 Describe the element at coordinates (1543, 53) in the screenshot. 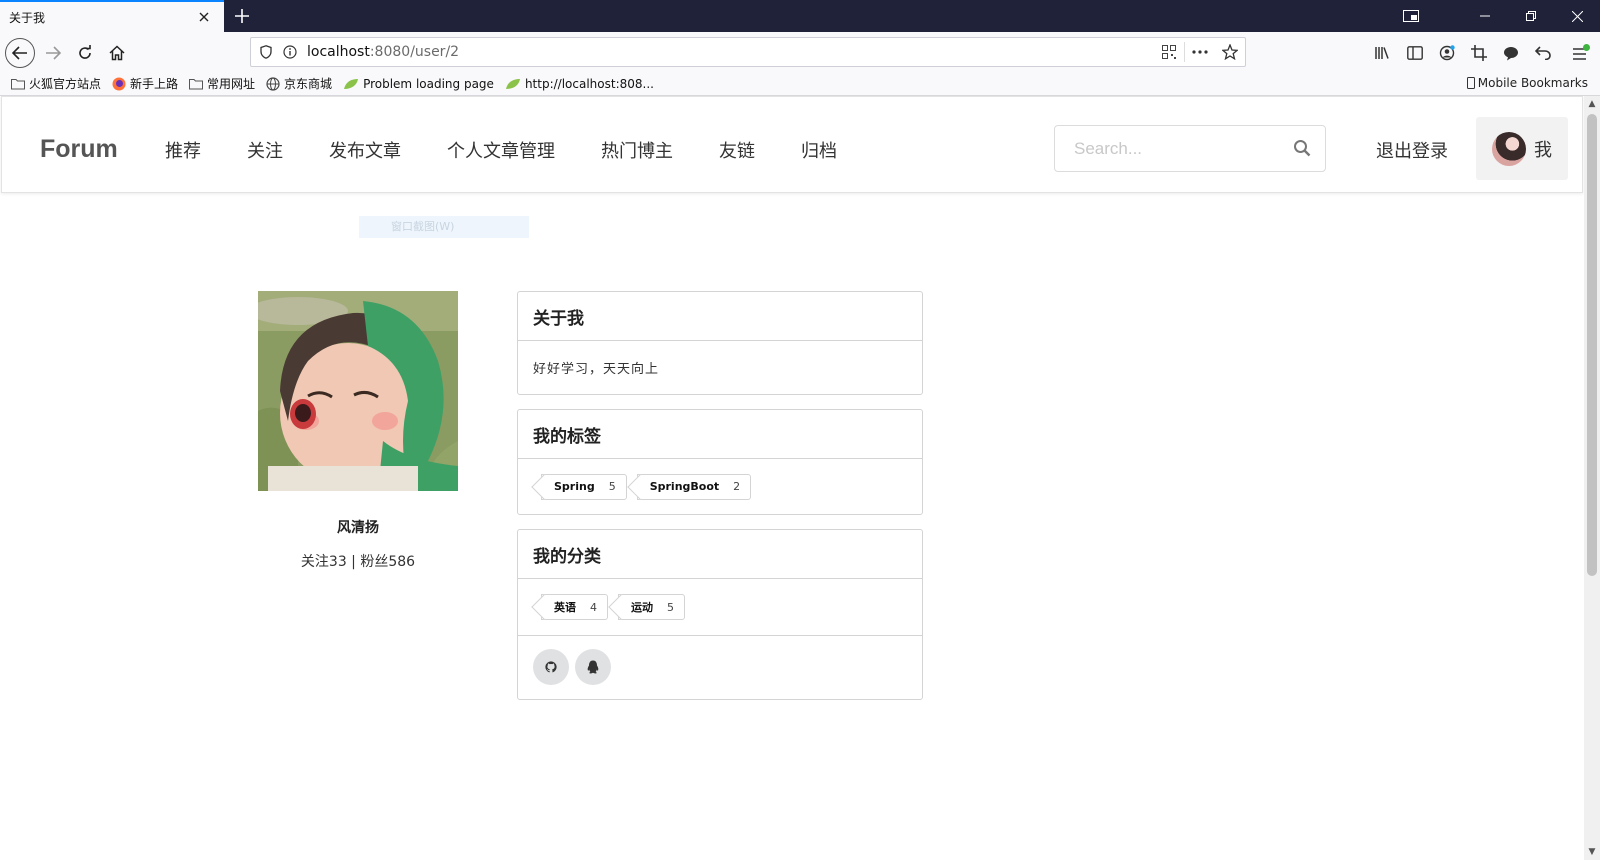

I see `undo-icon` at that location.